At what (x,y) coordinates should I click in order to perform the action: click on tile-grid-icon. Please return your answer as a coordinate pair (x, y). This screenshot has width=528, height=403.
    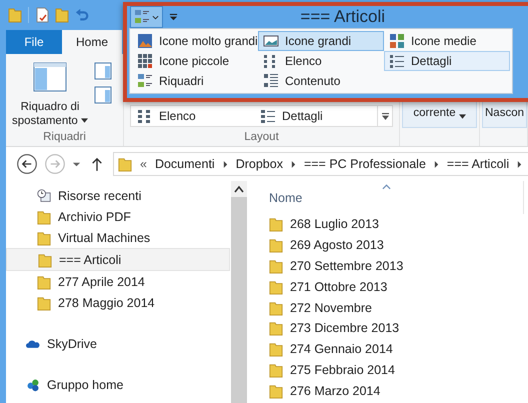
    Looking at the image, I should click on (397, 41).